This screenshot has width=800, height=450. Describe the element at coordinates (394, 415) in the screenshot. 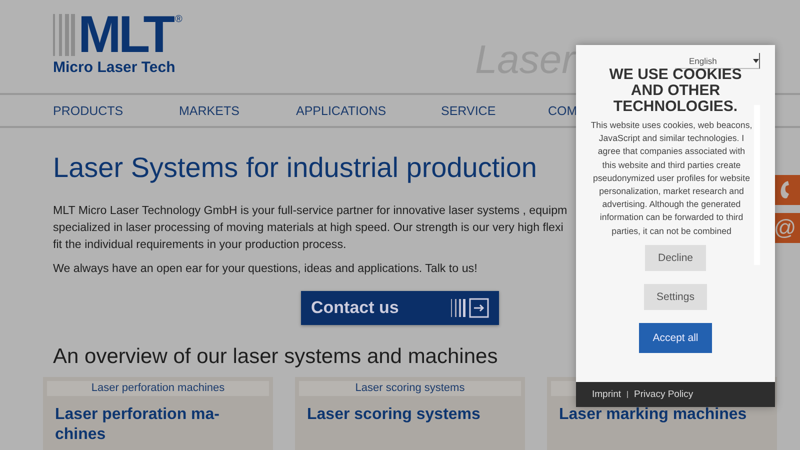

I see `card-title: Laser scoring systems` at that location.